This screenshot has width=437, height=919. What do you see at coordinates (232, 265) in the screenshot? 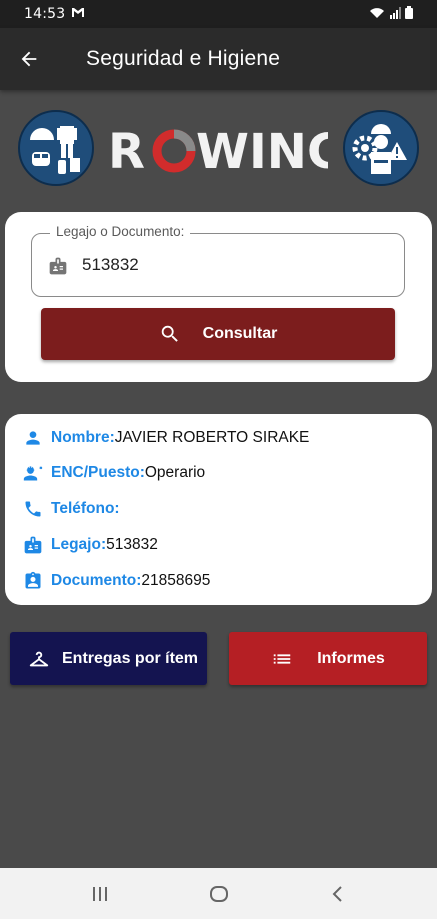
I see `legajo-input` at bounding box center [232, 265].